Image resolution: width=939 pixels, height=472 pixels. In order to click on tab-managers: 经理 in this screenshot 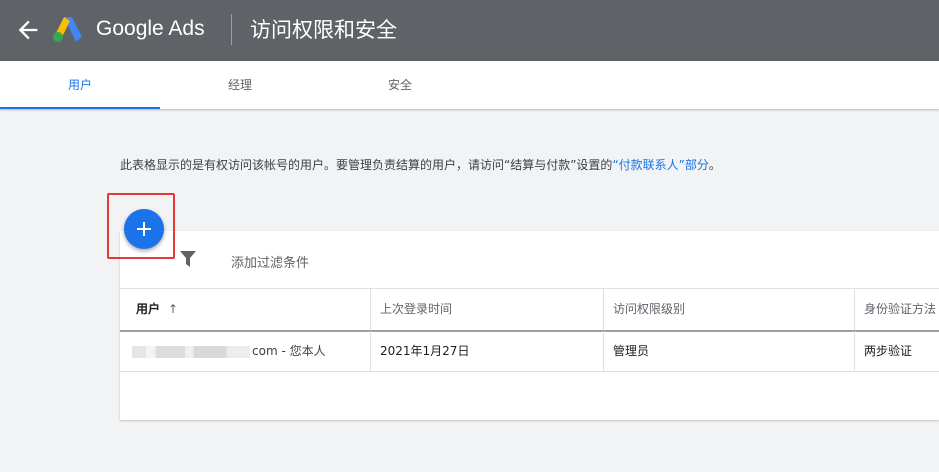, I will do `click(240, 85)`.